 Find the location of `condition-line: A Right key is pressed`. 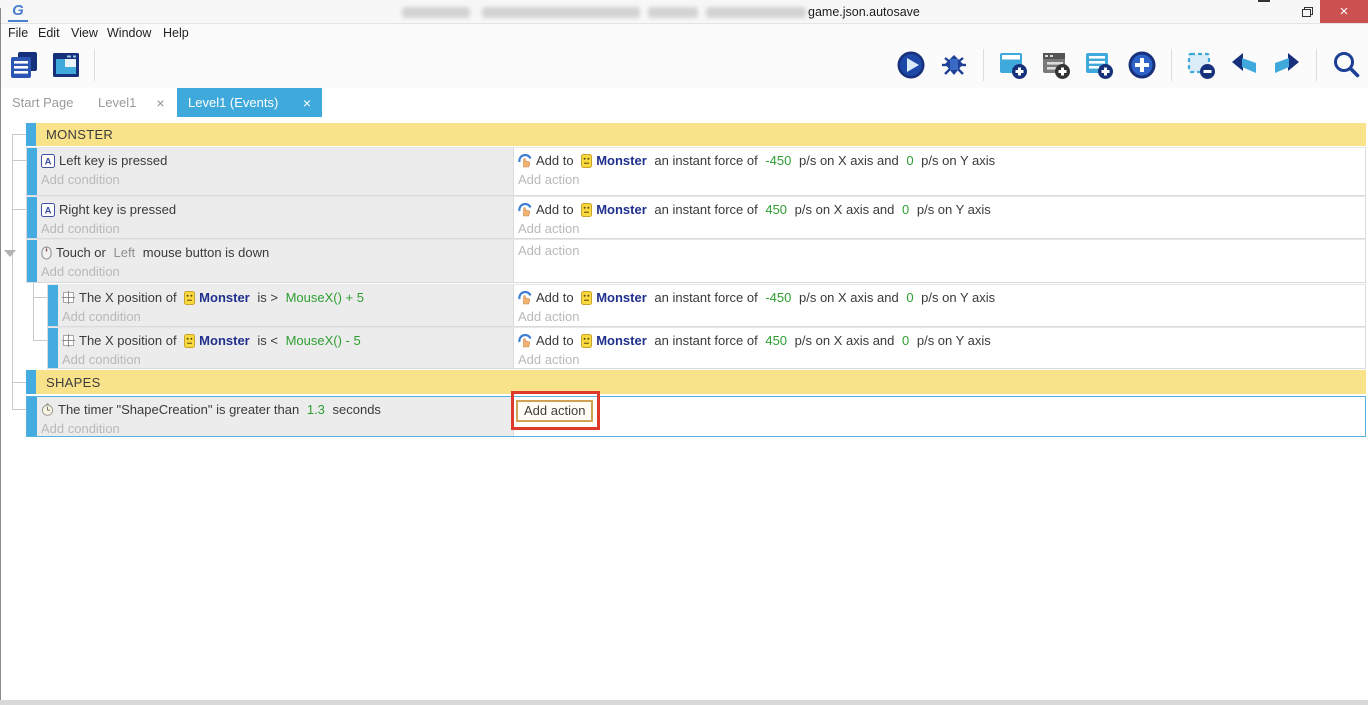

condition-line: A Right key is pressed is located at coordinates (275, 207).